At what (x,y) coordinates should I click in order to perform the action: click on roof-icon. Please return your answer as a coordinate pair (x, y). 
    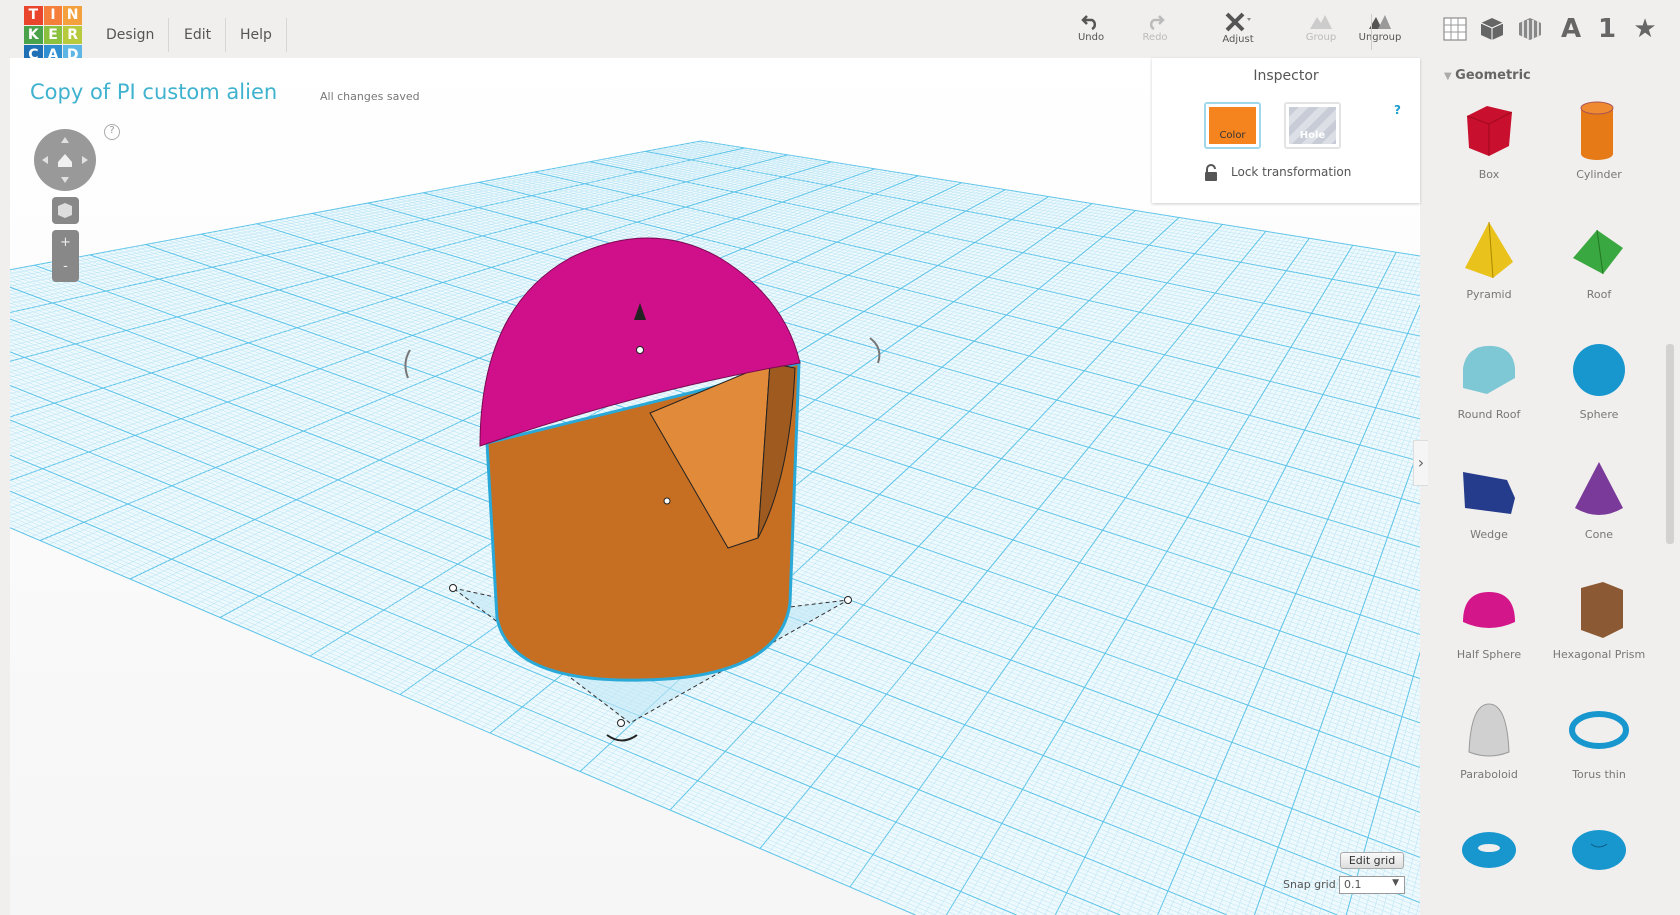
    Looking at the image, I should click on (1598, 252).